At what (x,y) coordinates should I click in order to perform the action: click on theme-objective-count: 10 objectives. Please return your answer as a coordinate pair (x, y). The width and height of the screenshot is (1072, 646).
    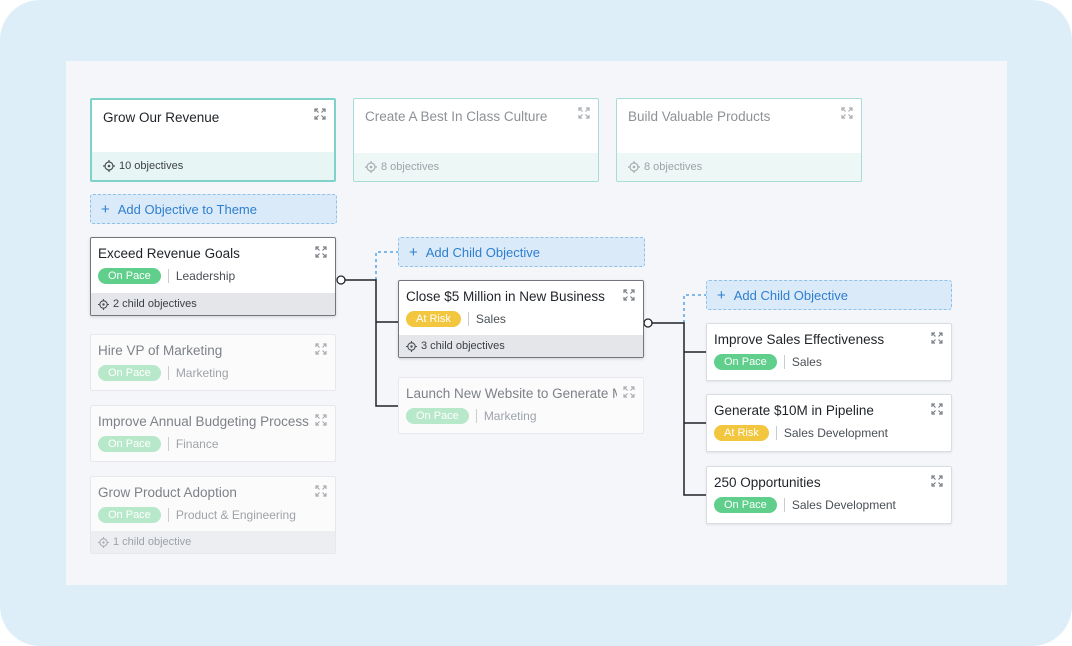
    Looking at the image, I should click on (213, 166).